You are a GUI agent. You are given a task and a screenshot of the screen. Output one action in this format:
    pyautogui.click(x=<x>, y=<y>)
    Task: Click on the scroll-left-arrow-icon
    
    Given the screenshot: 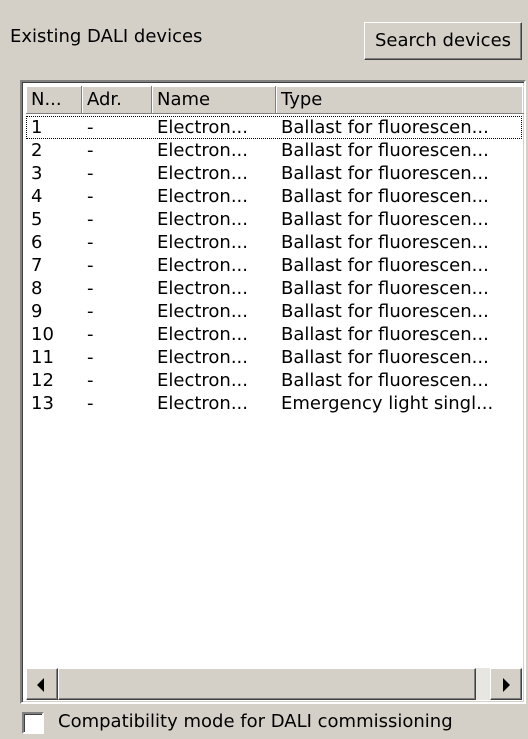 What is the action you would take?
    pyautogui.click(x=40, y=685)
    